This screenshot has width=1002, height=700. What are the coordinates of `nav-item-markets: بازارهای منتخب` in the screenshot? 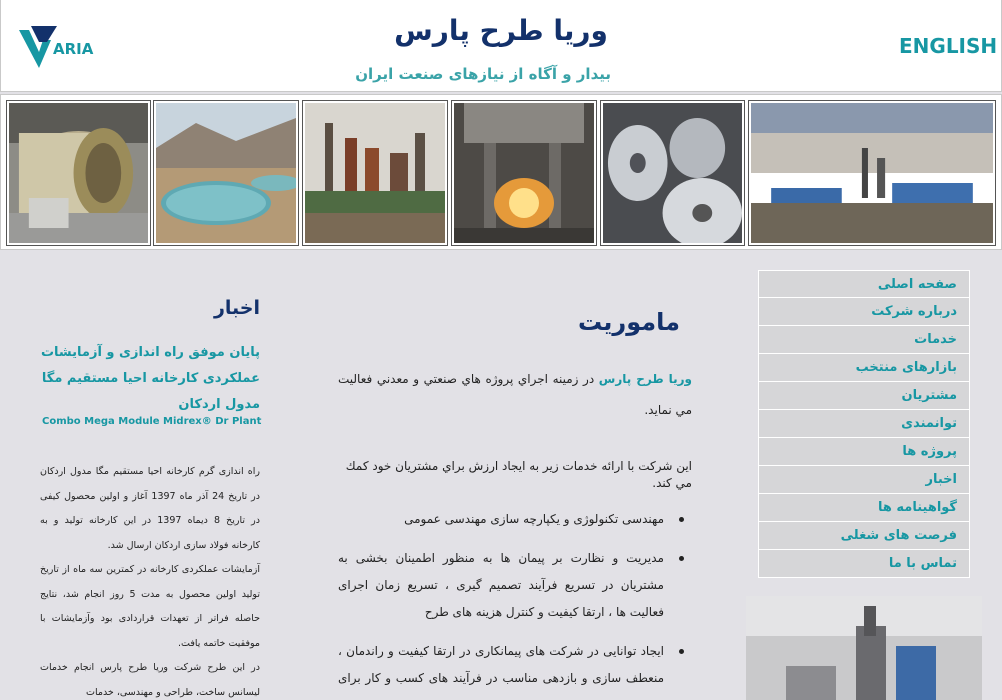 It's located at (864, 368).